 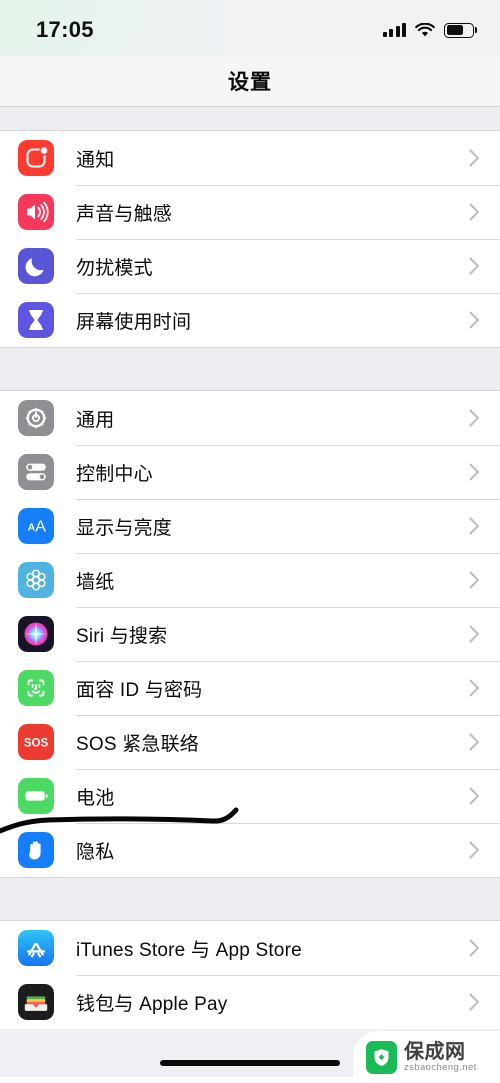 What do you see at coordinates (95, 160) in the screenshot?
I see `settings-row-label: 通知` at bounding box center [95, 160].